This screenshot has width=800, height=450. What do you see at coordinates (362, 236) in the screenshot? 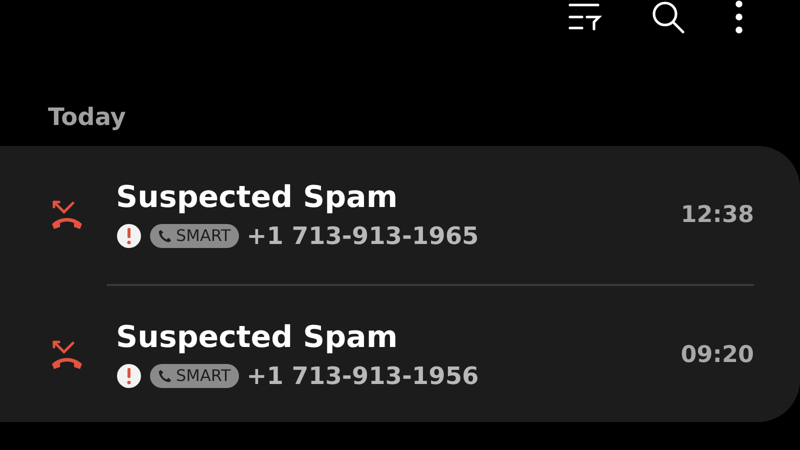
I see `phone-number: +1 713-913-1965` at bounding box center [362, 236].